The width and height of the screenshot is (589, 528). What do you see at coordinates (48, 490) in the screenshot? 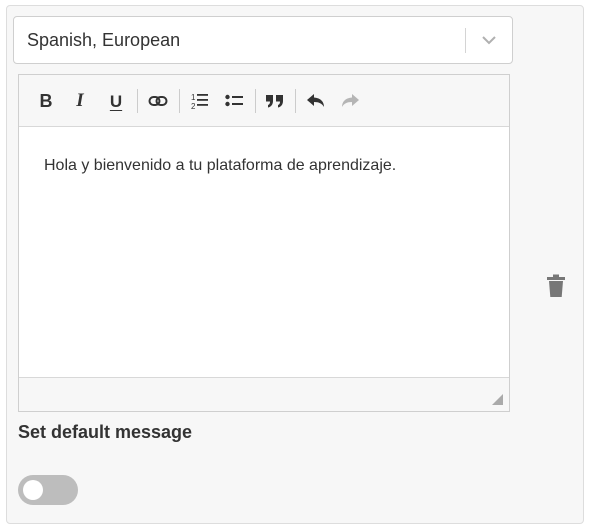
I see `default-message-toggle` at bounding box center [48, 490].